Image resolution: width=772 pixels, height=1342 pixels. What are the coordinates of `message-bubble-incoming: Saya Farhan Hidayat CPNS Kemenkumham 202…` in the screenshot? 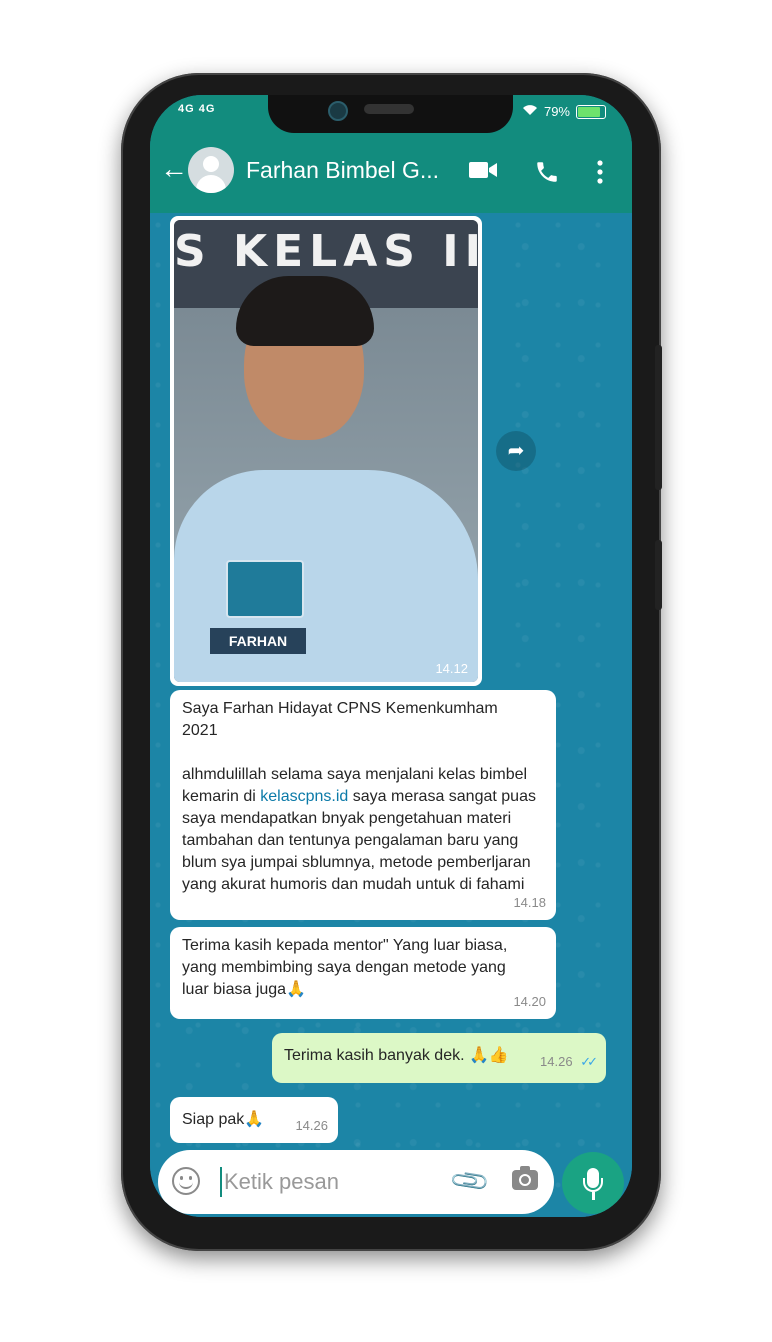 It's located at (363, 805).